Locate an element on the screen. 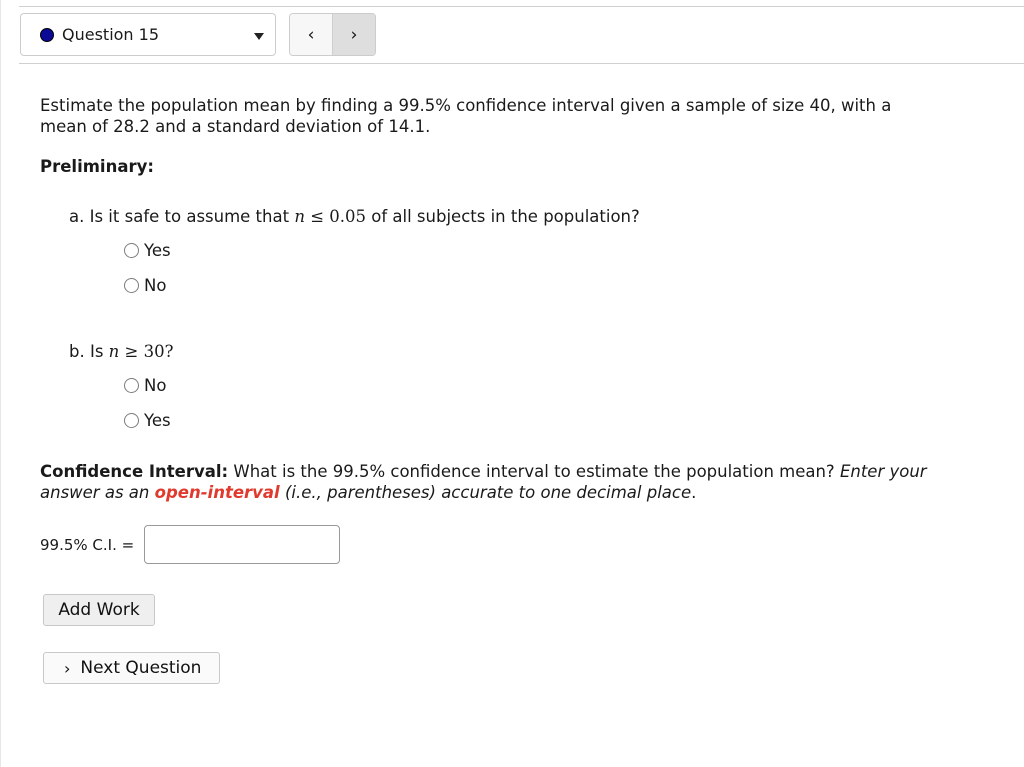 The width and height of the screenshot is (1024, 767). add-work-button: Add Work is located at coordinates (99, 610).